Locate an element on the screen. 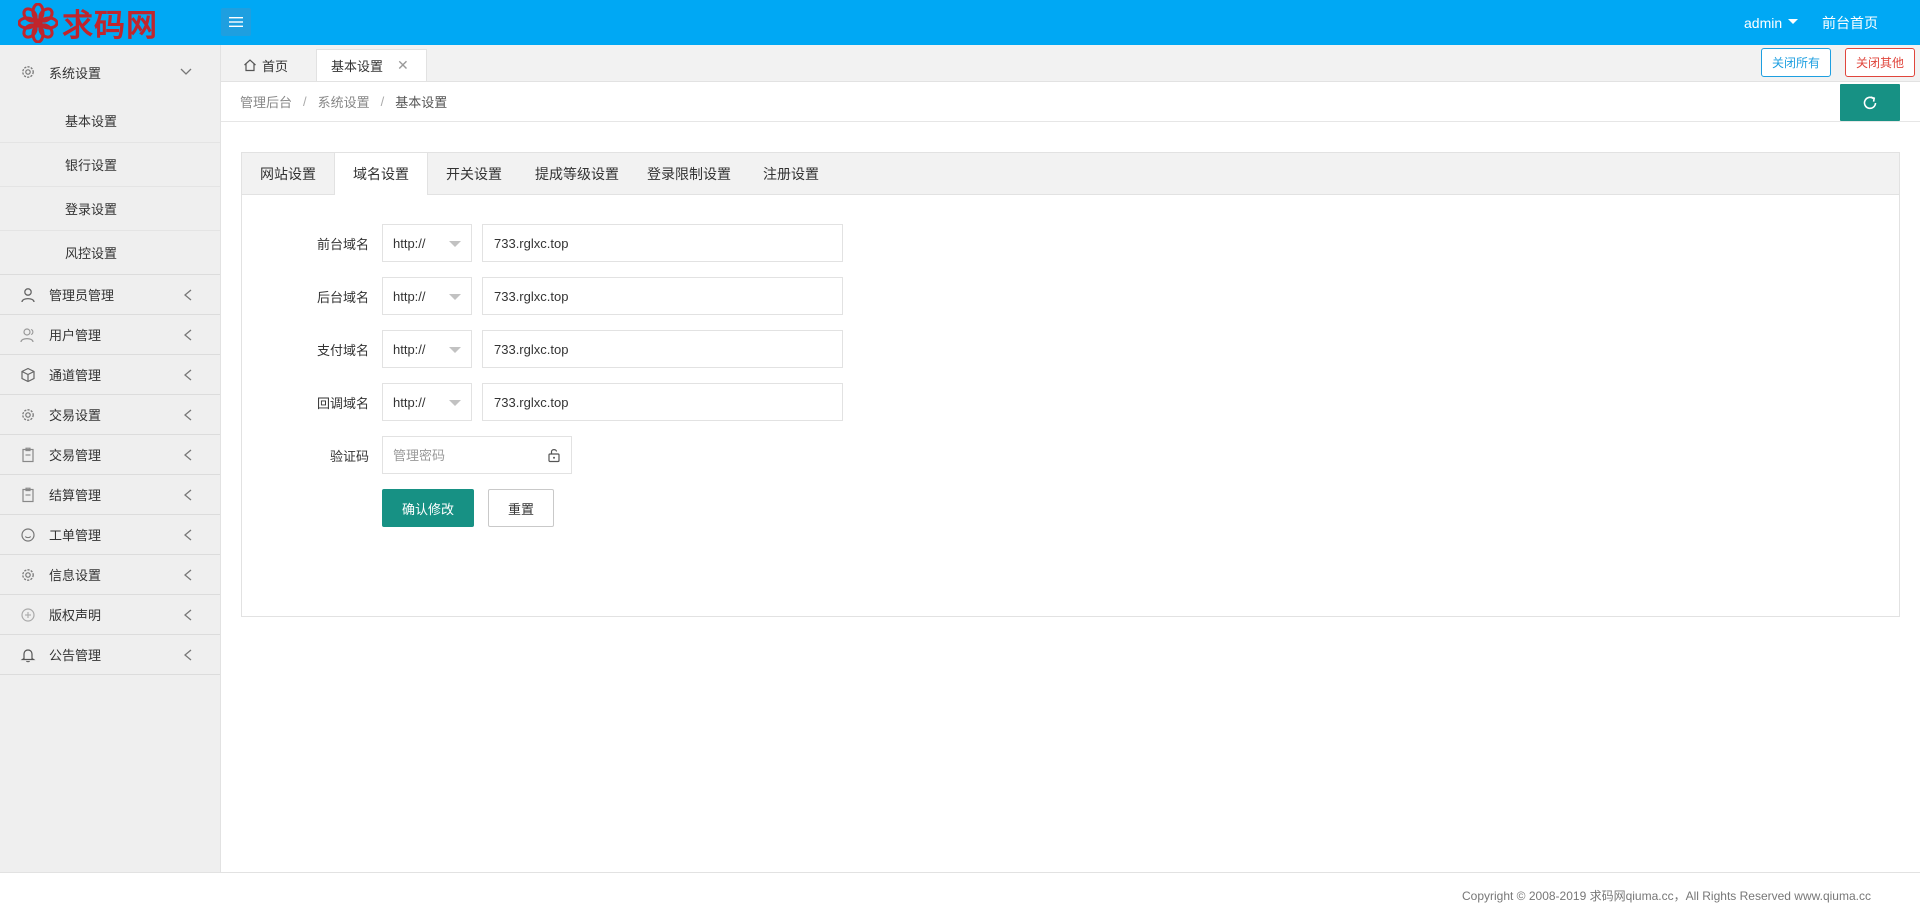  plus-circle-icon is located at coordinates (28, 615).